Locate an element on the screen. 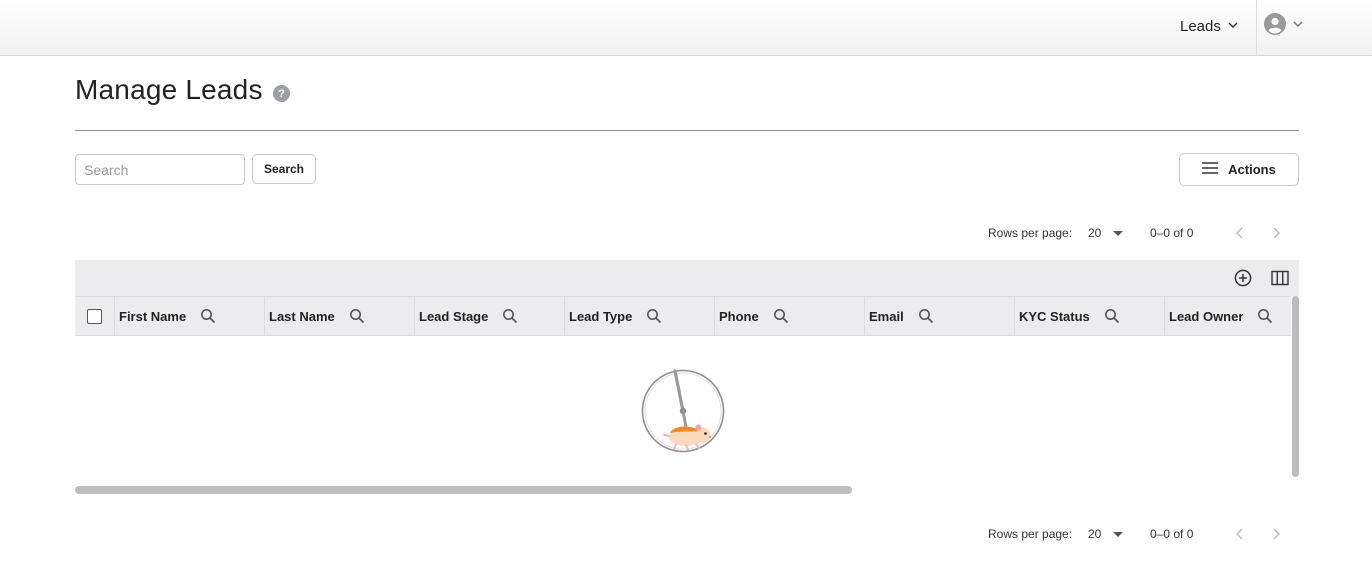  leads-nav-menu: Leads is located at coordinates (1209, 26).